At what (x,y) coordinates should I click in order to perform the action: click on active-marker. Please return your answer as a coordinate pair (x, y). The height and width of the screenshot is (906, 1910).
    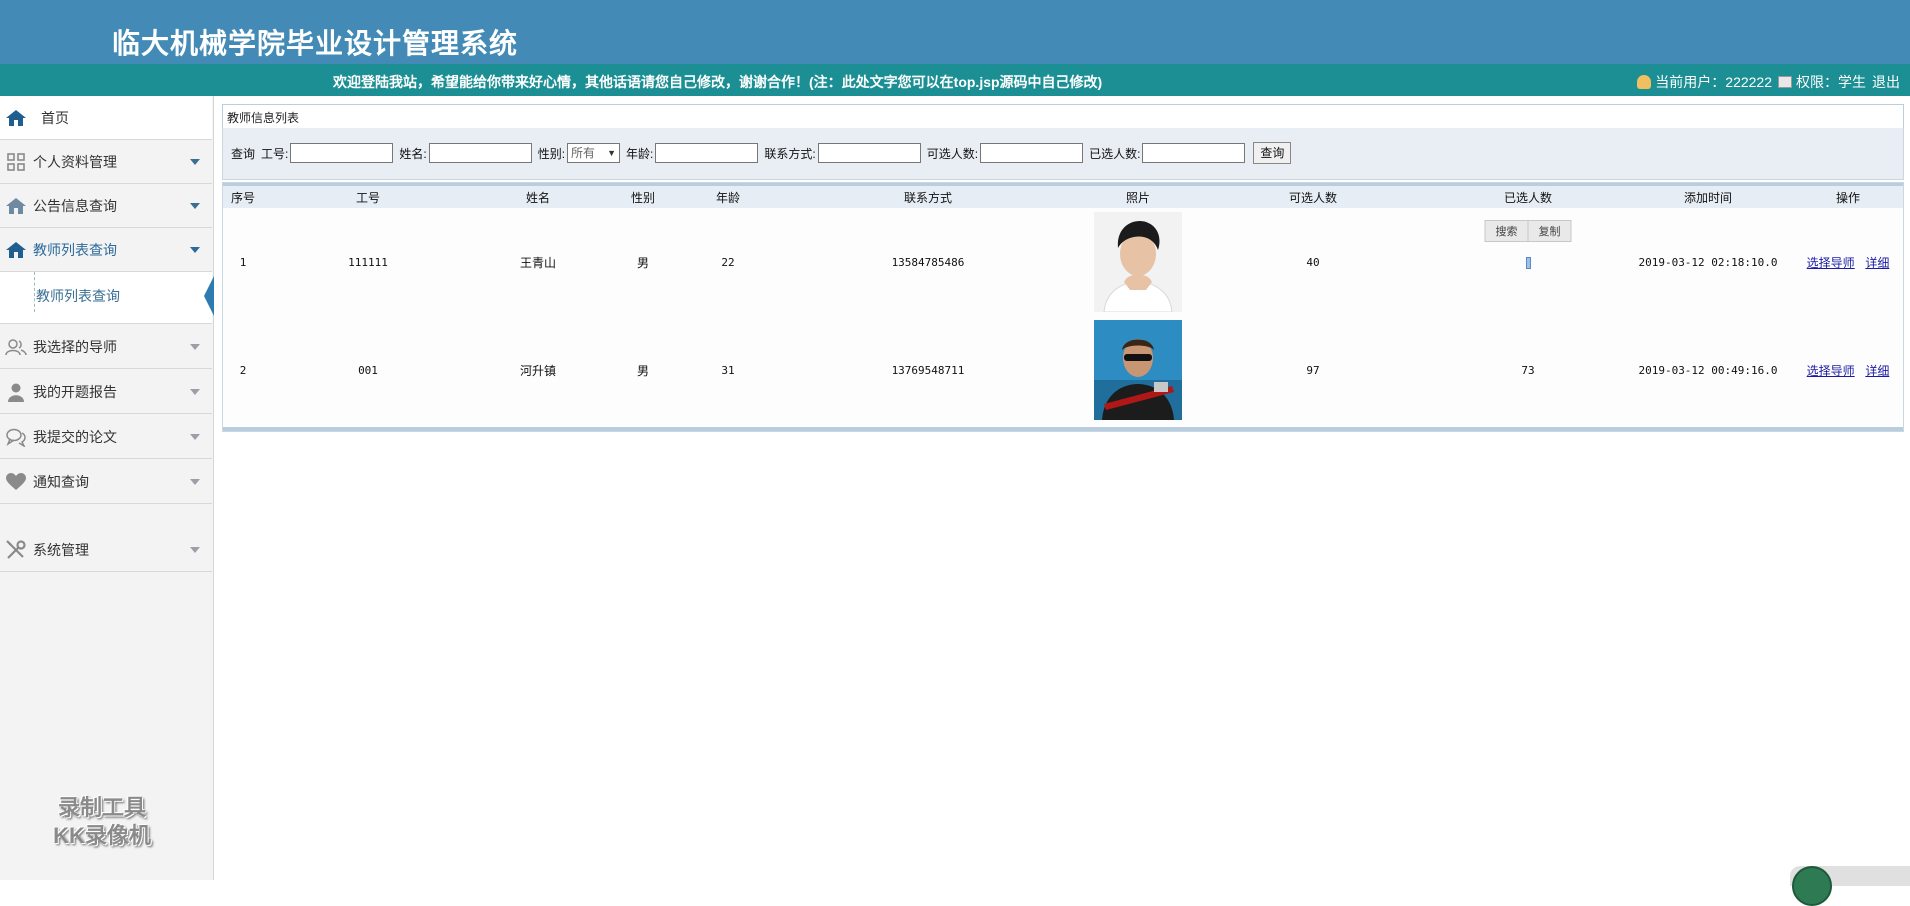
    Looking at the image, I should click on (209, 296).